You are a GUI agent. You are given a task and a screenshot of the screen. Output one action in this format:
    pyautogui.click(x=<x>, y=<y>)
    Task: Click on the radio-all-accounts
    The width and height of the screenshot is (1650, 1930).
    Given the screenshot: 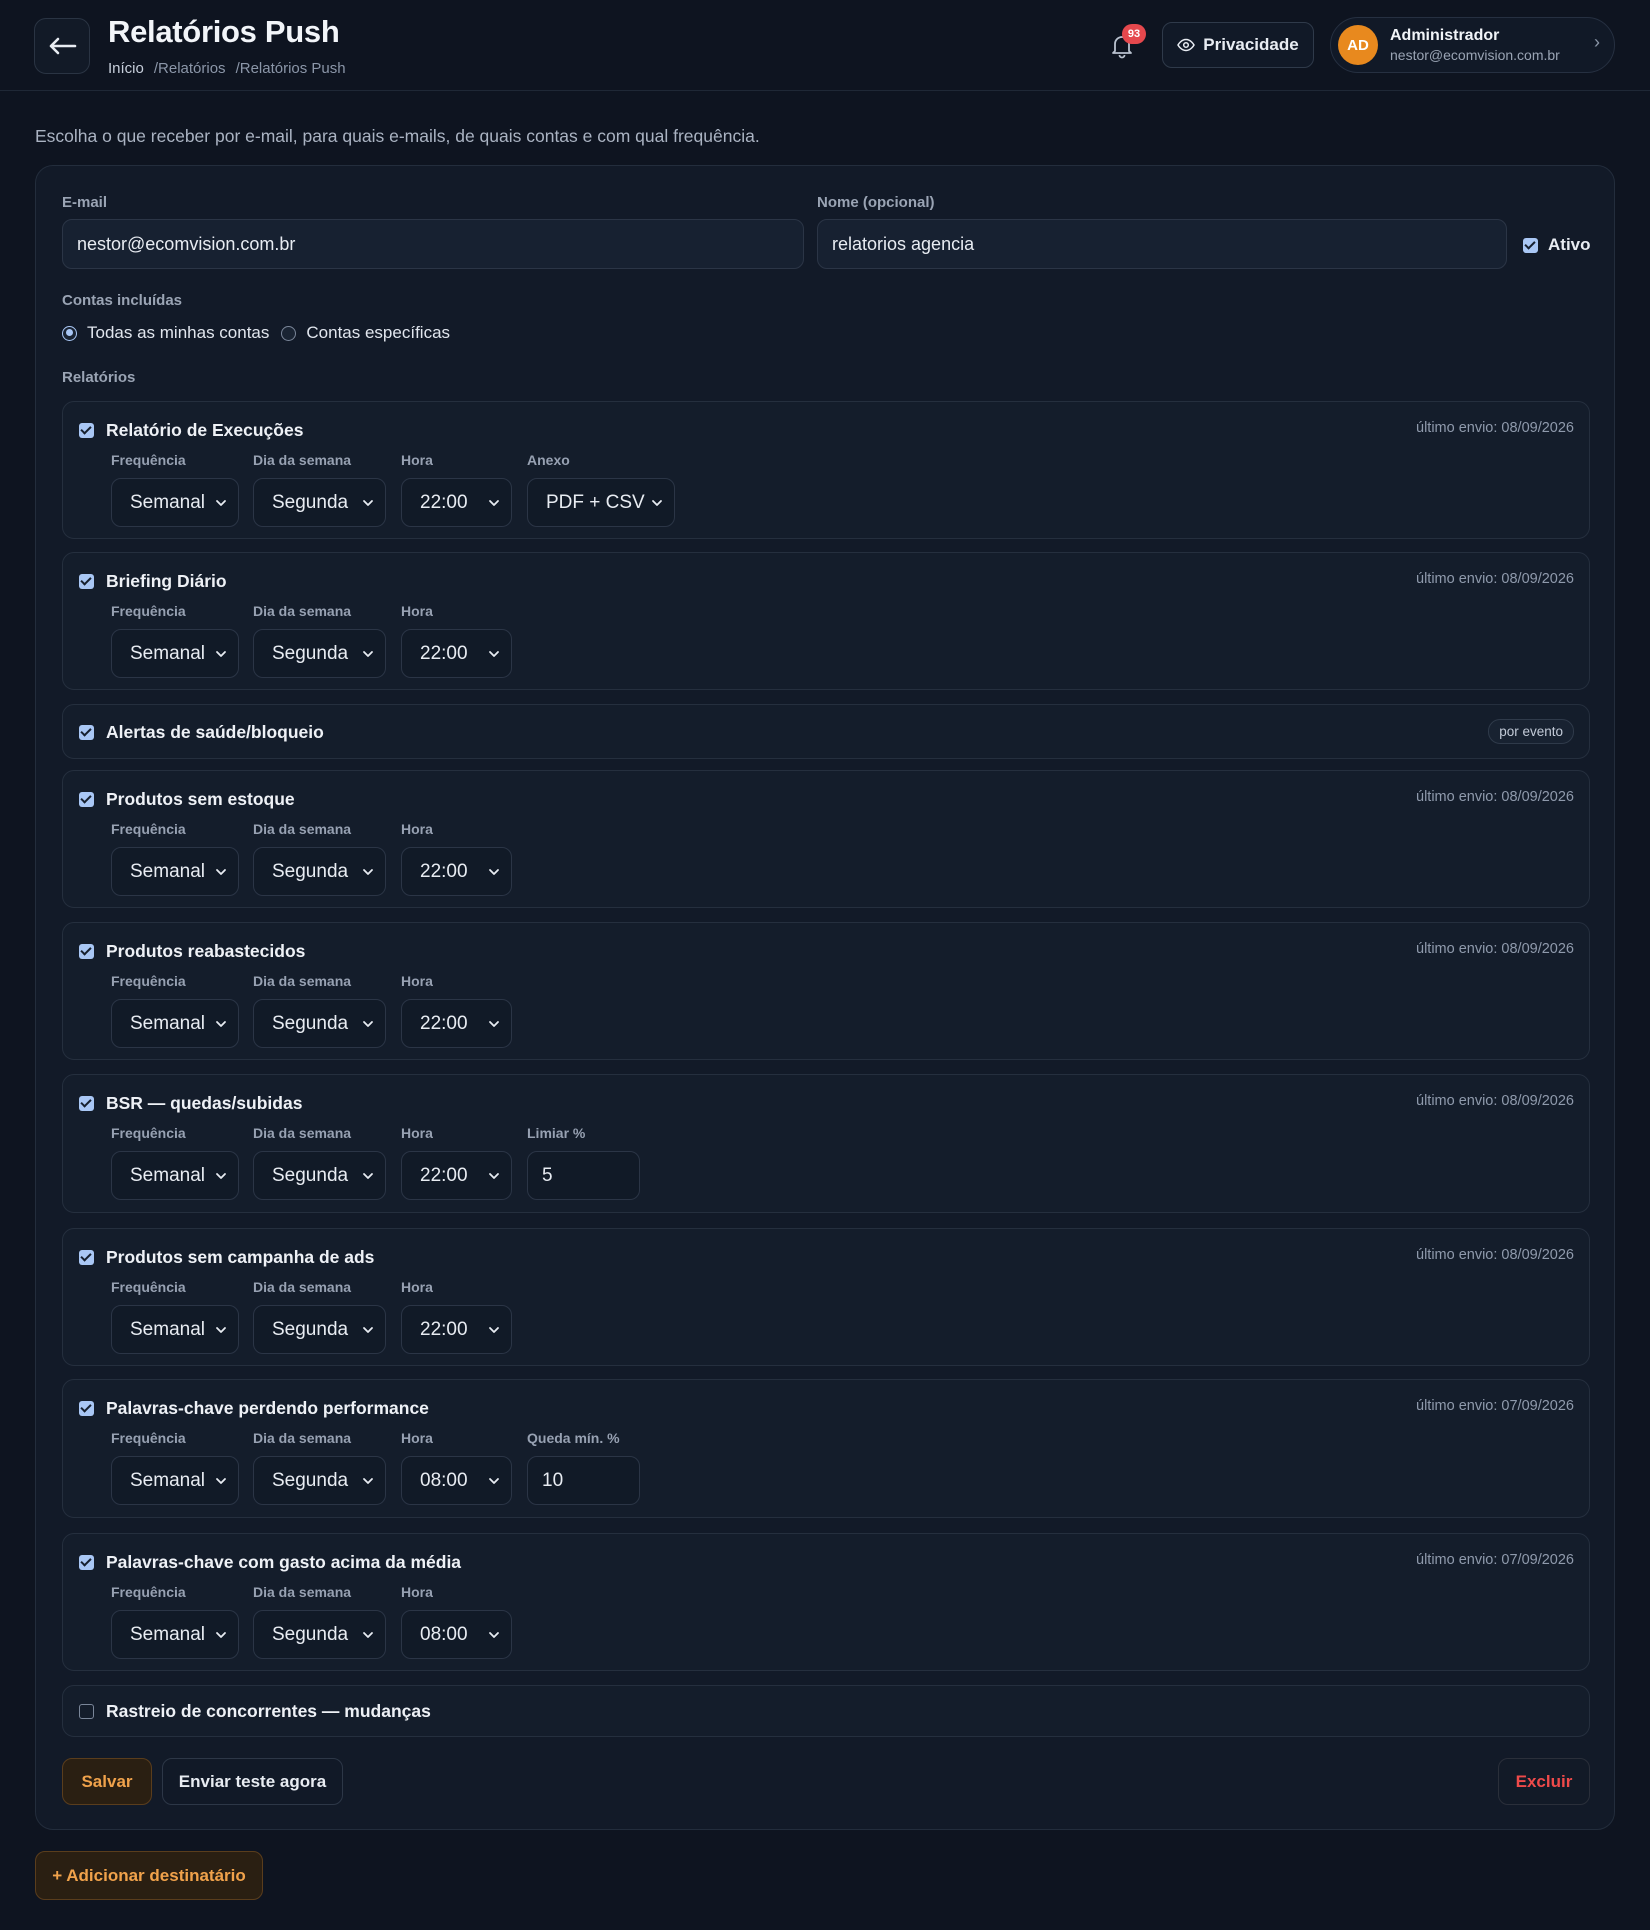 What is the action you would take?
    pyautogui.click(x=69, y=333)
    